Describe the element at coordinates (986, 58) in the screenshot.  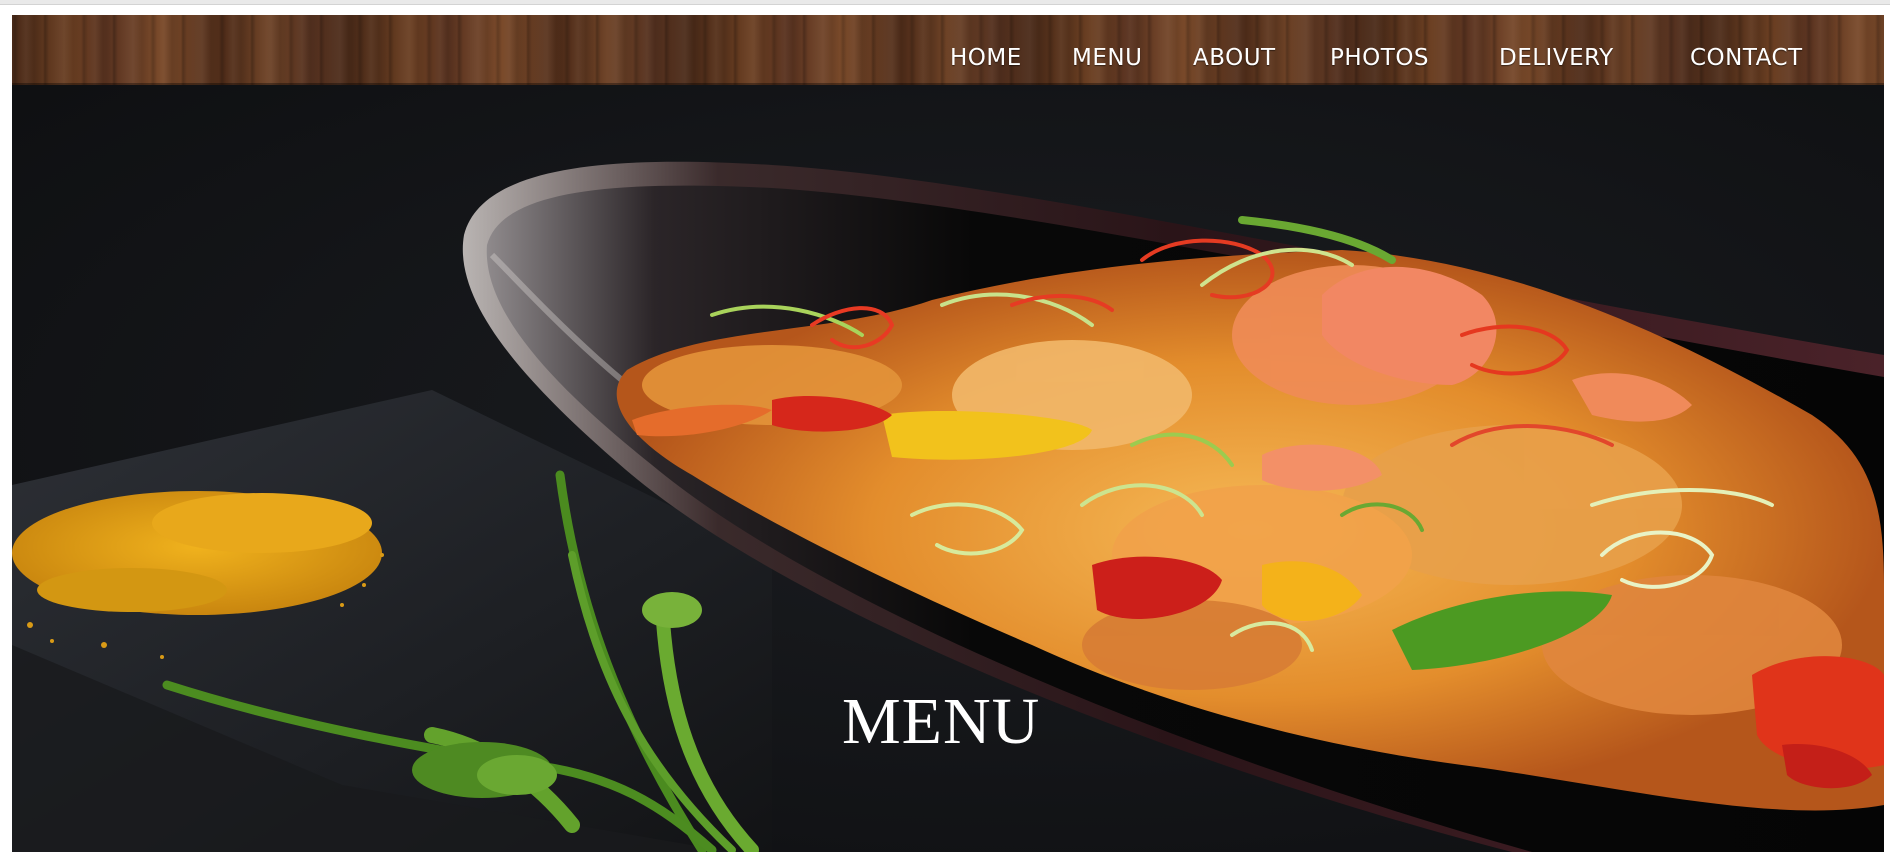
I see `nav-home: HOME` at that location.